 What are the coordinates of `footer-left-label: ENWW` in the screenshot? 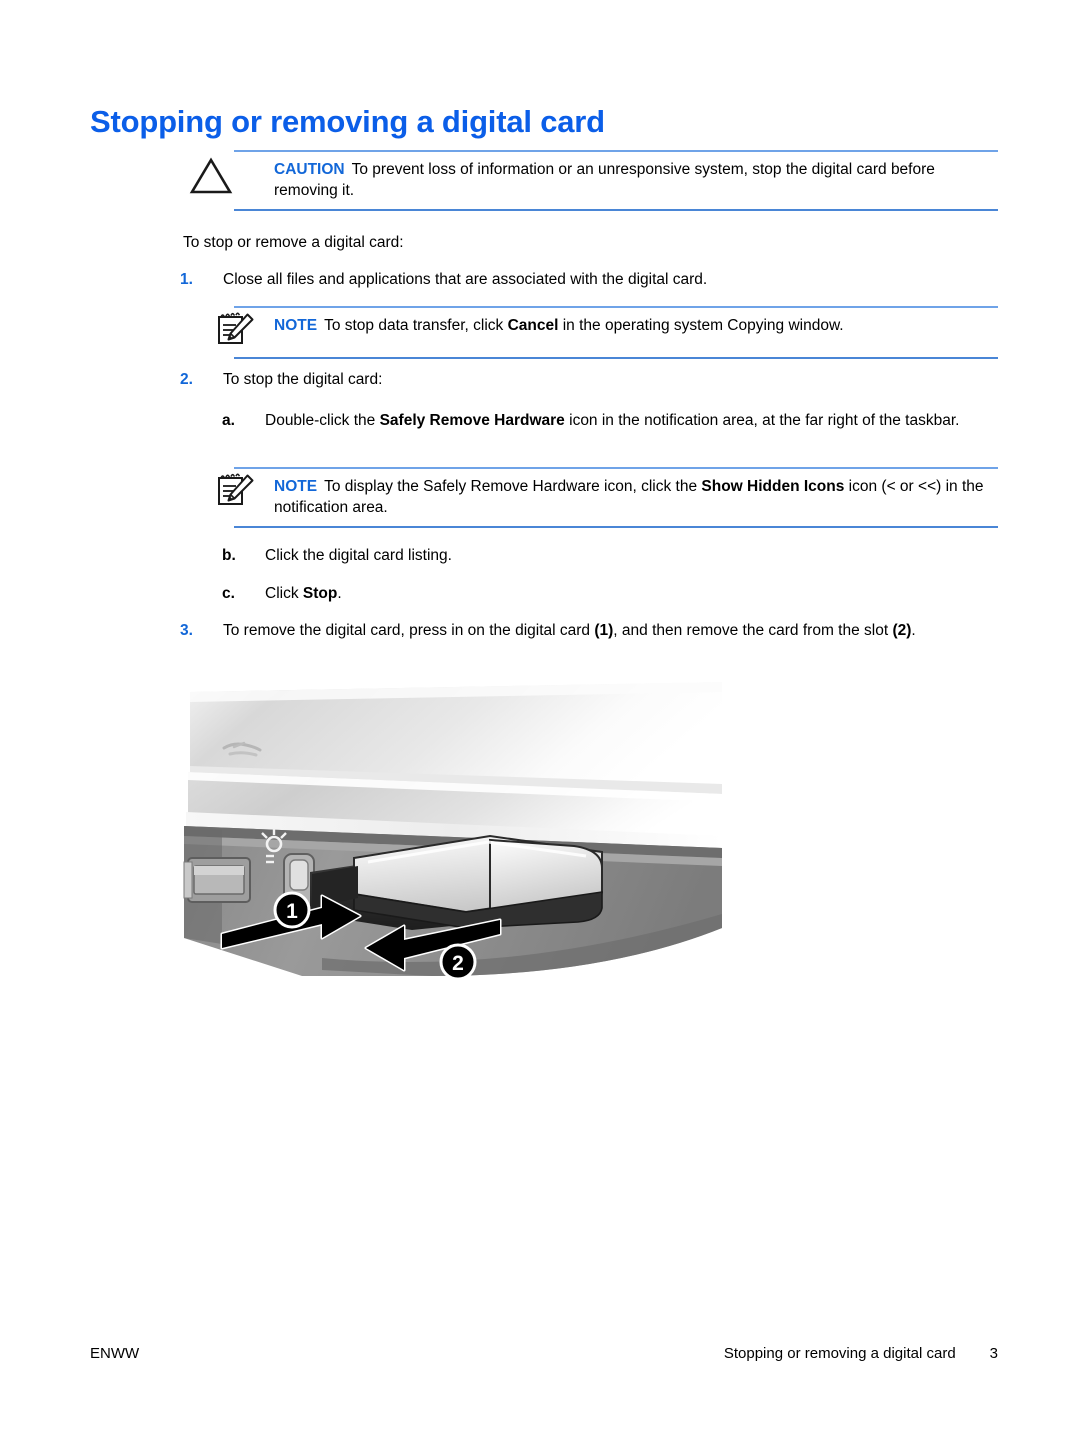 It's located at (115, 1353).